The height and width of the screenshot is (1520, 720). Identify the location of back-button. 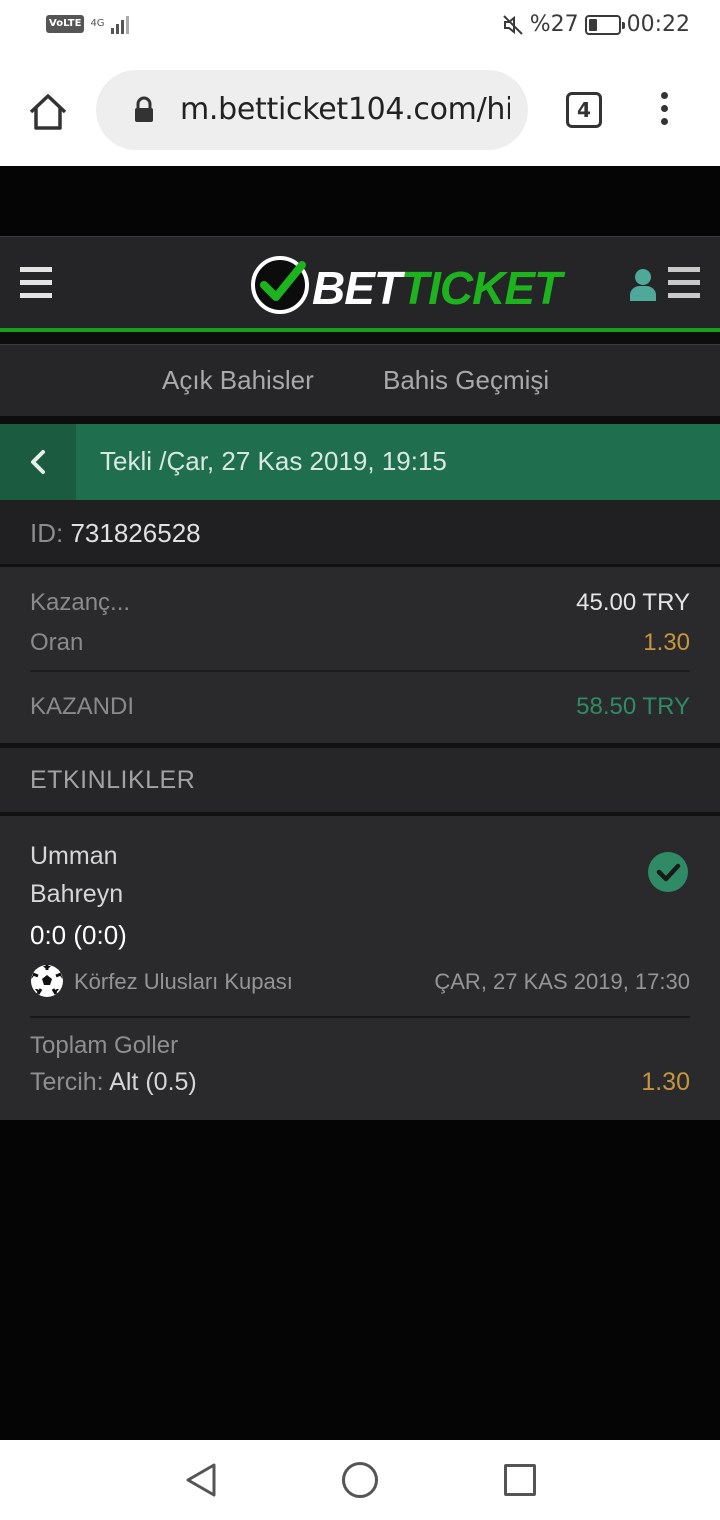
(38, 462).